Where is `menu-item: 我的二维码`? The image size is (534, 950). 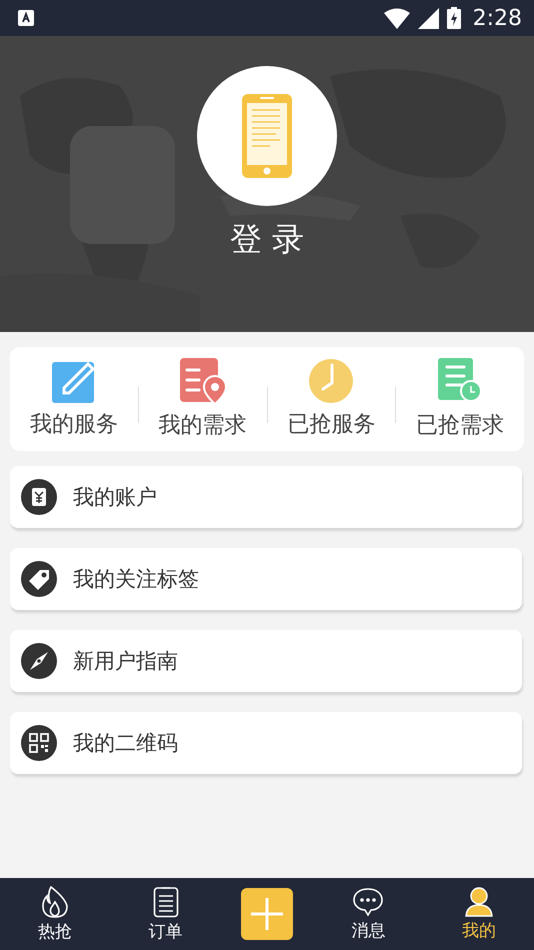
menu-item: 我的二维码 is located at coordinates (266, 743).